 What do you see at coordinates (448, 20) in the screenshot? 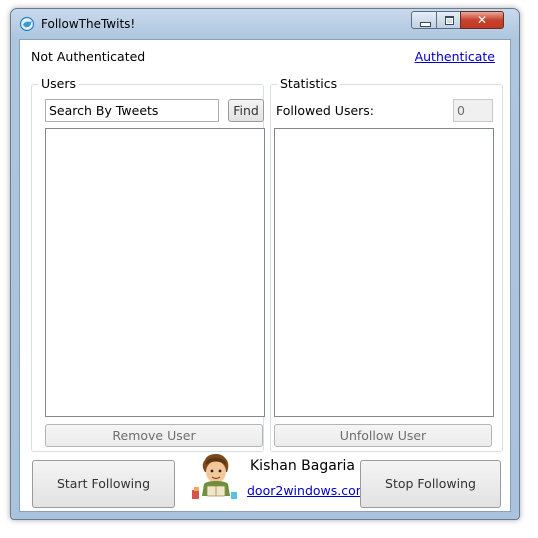
I see `maximize-button` at bounding box center [448, 20].